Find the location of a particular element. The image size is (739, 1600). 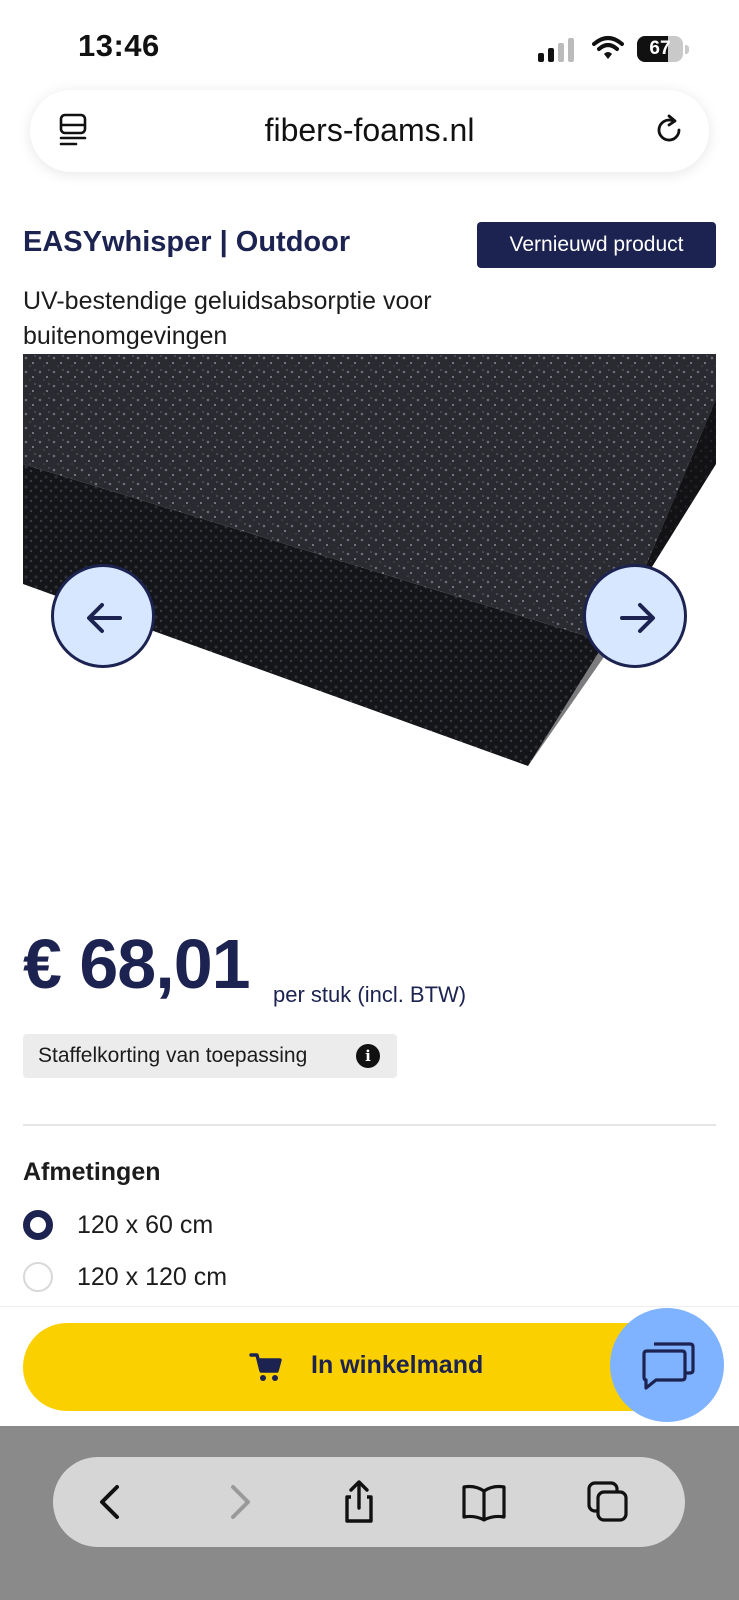

next-image-button is located at coordinates (635, 616).